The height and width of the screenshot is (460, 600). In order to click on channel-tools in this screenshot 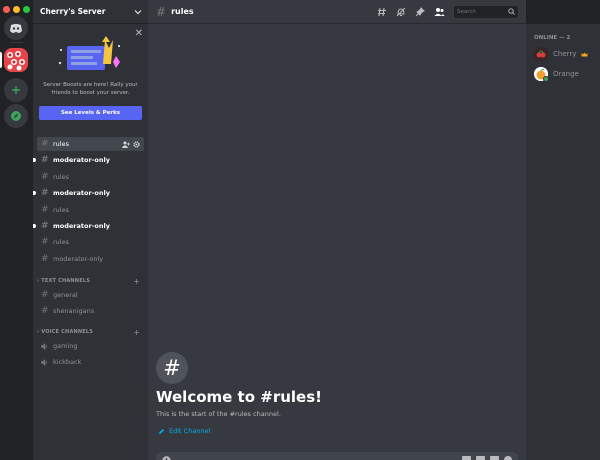, I will do `click(131, 144)`.